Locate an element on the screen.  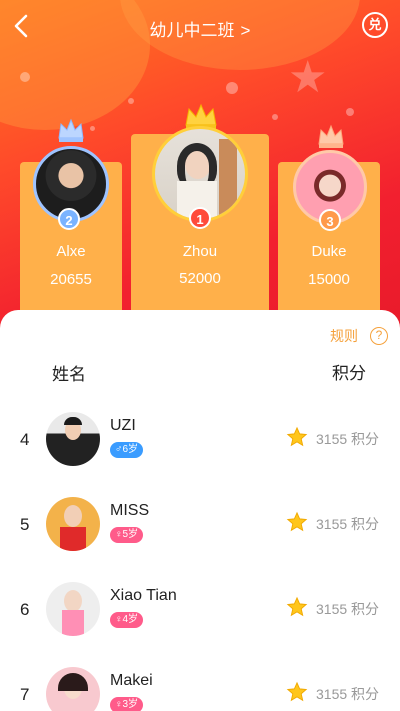
star-decoration-icon: ★ is located at coordinates (308, 77).